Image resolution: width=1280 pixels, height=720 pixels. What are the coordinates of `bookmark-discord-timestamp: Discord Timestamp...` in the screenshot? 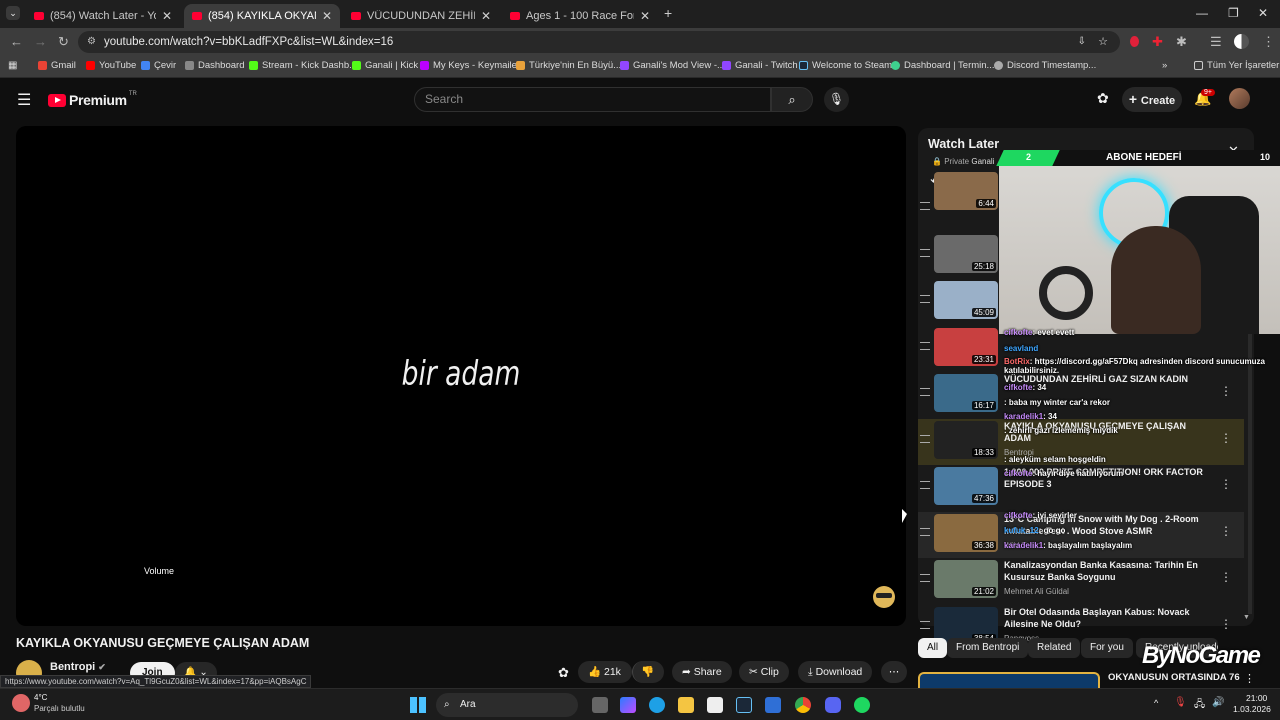 It's located at (1045, 65).